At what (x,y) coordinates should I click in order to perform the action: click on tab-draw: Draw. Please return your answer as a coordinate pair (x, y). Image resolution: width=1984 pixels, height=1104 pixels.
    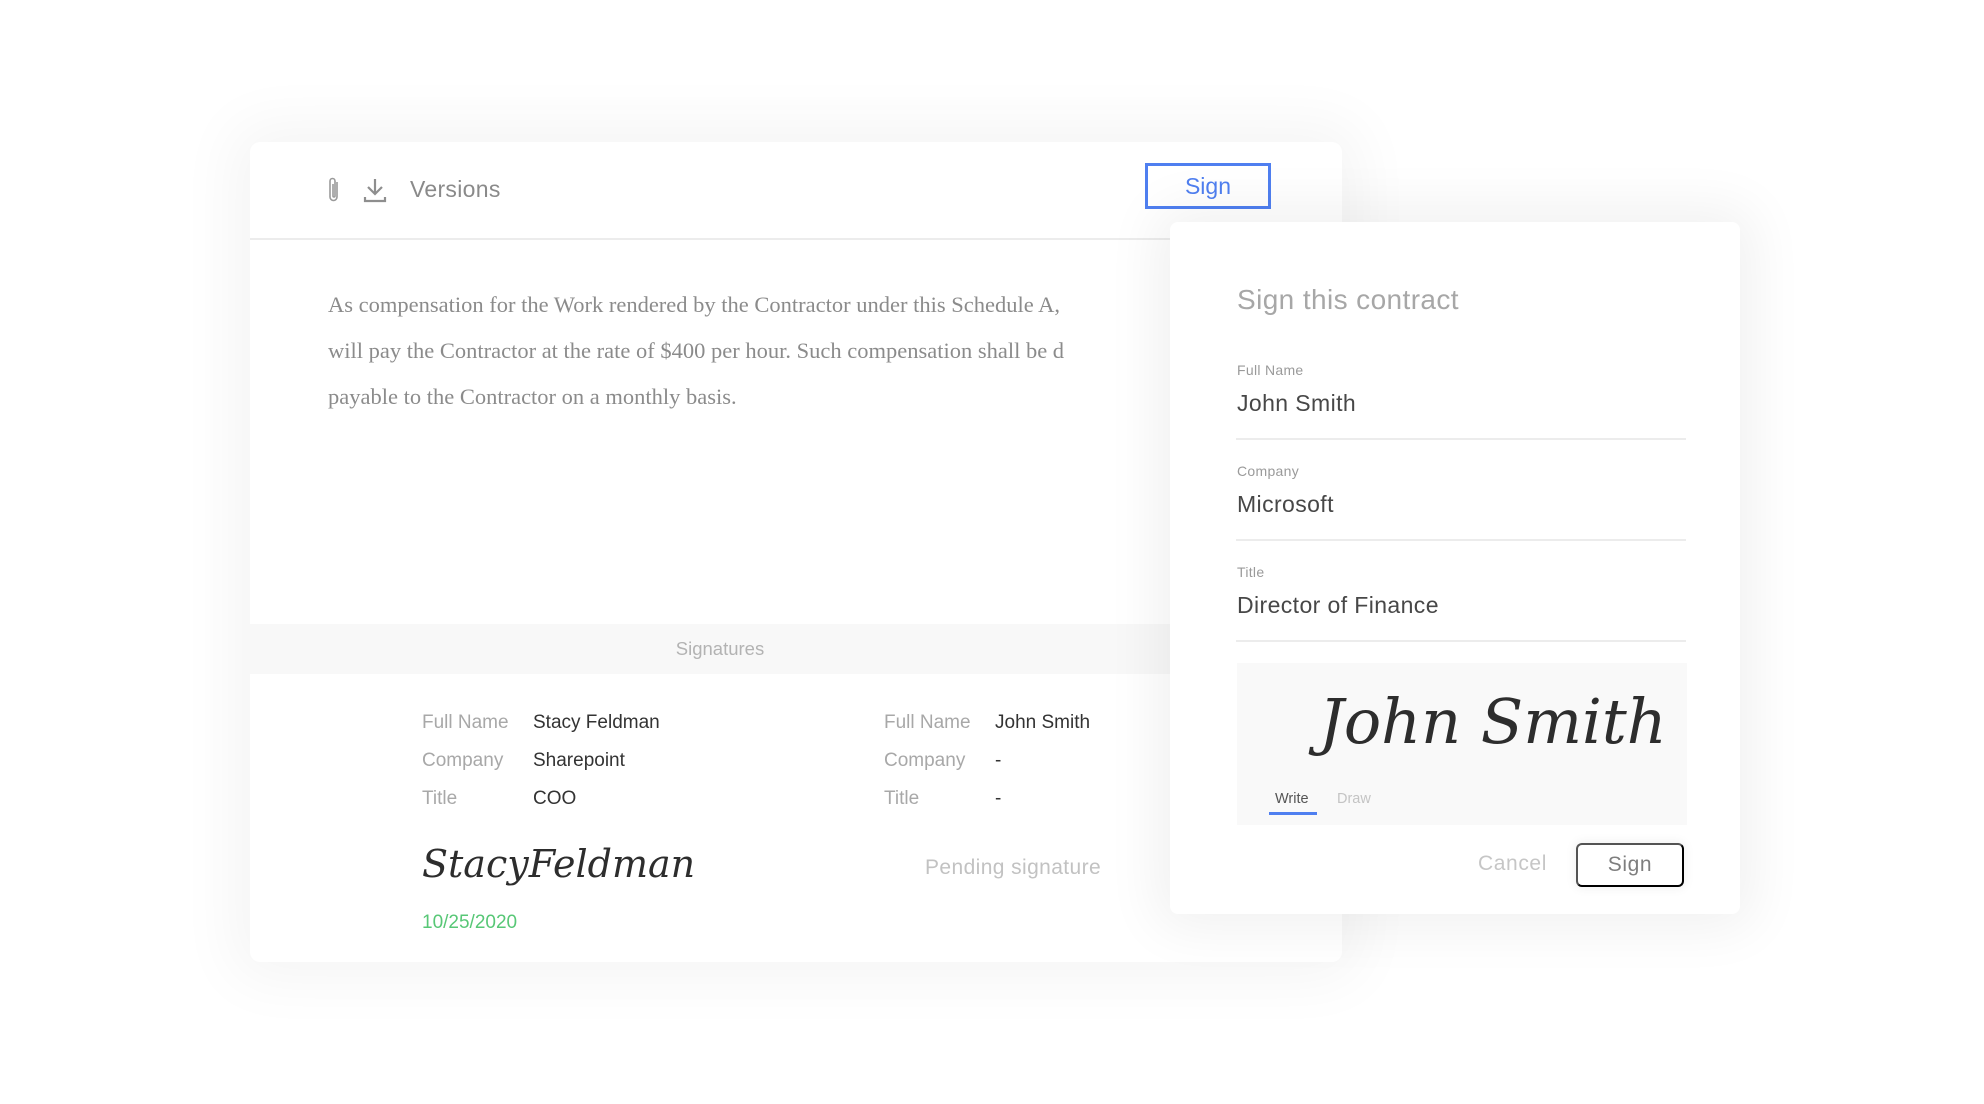
    Looking at the image, I should click on (1354, 799).